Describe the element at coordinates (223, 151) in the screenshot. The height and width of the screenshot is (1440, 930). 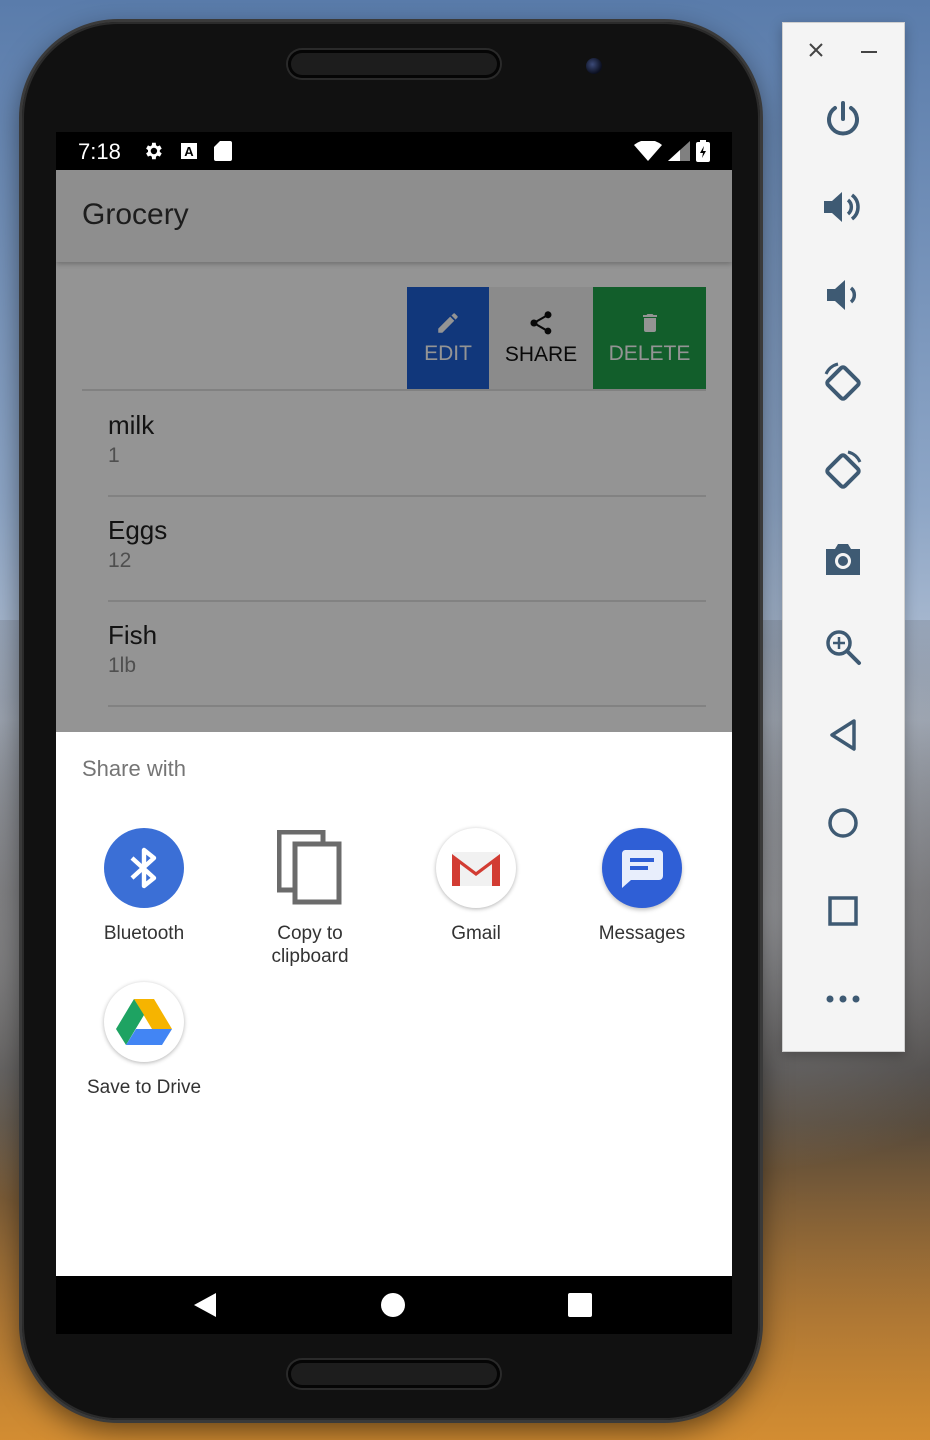
I see `sd-card-icon` at that location.